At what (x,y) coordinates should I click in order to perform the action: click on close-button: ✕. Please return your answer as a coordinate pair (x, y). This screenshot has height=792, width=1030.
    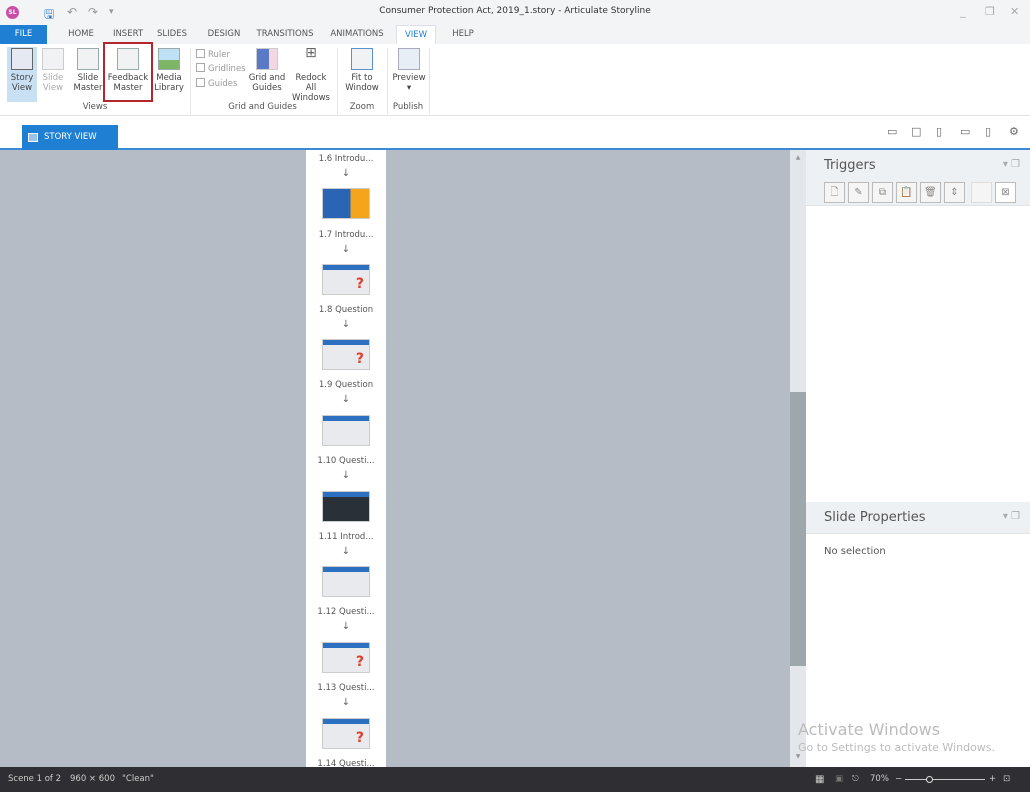
    Looking at the image, I should click on (1014, 11).